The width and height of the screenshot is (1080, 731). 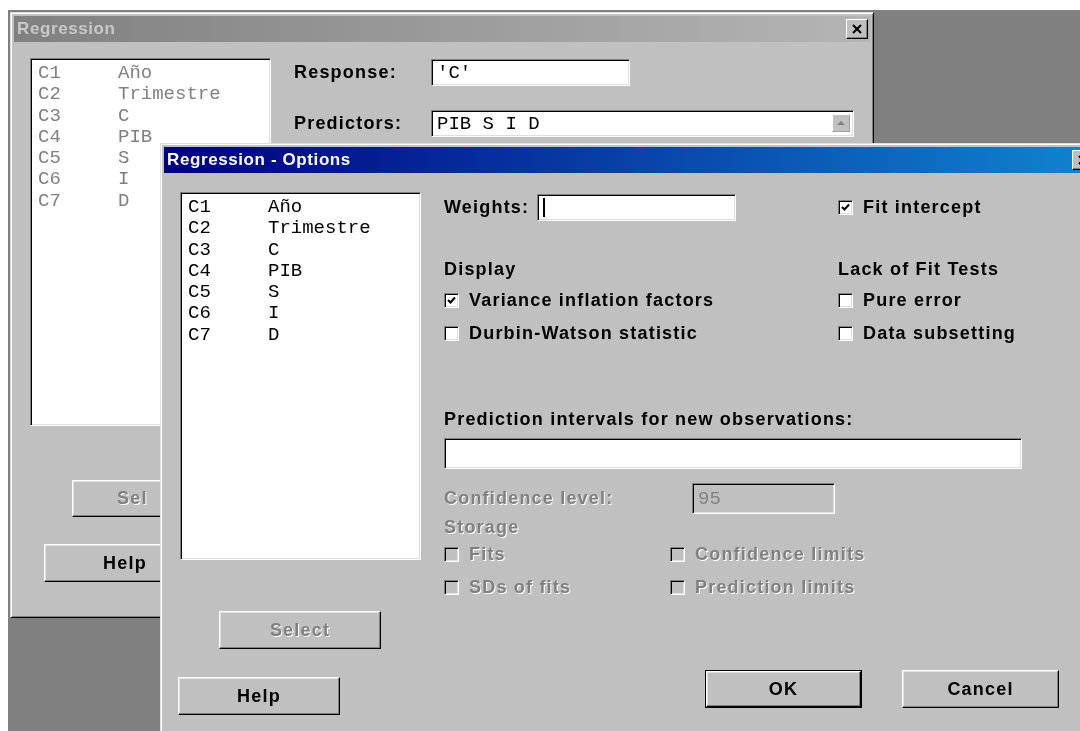 What do you see at coordinates (487, 207) in the screenshot?
I see `field-label: Weights:` at bounding box center [487, 207].